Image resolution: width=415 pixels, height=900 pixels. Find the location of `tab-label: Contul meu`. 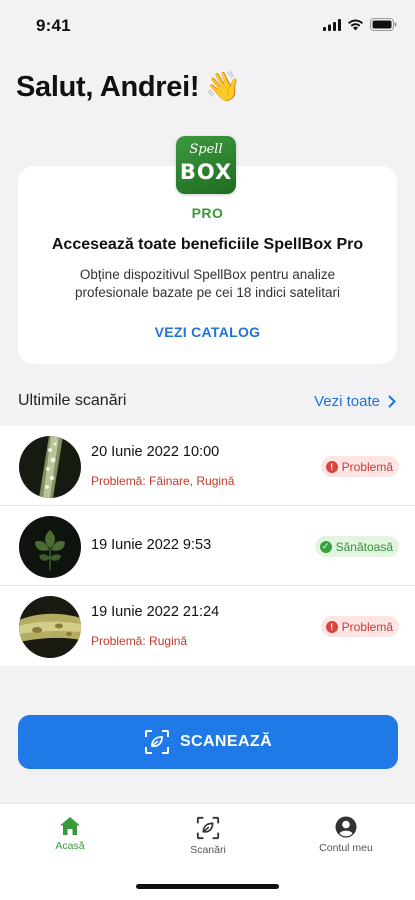

tab-label: Contul meu is located at coordinates (346, 848).